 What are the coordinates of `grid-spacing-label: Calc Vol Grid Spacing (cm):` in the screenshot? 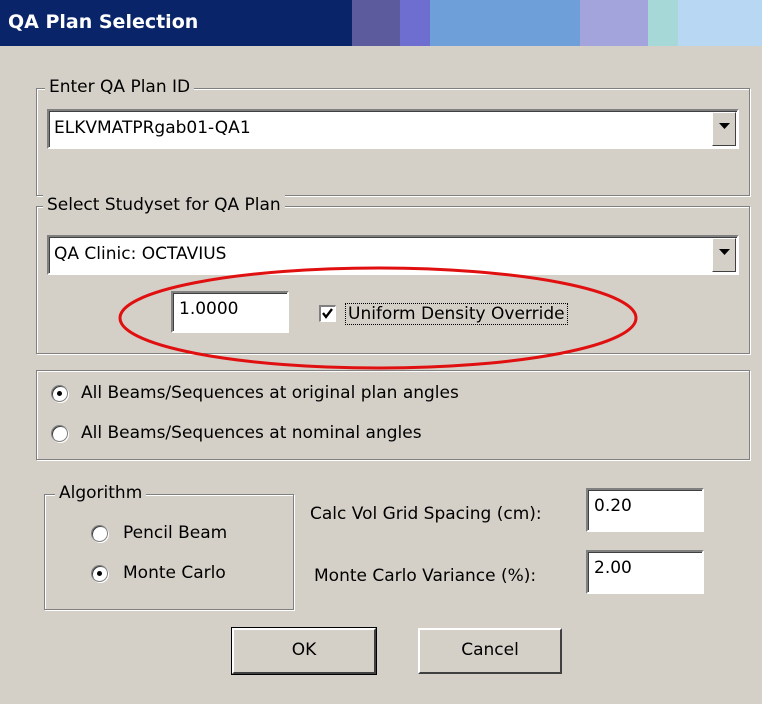 It's located at (426, 514).